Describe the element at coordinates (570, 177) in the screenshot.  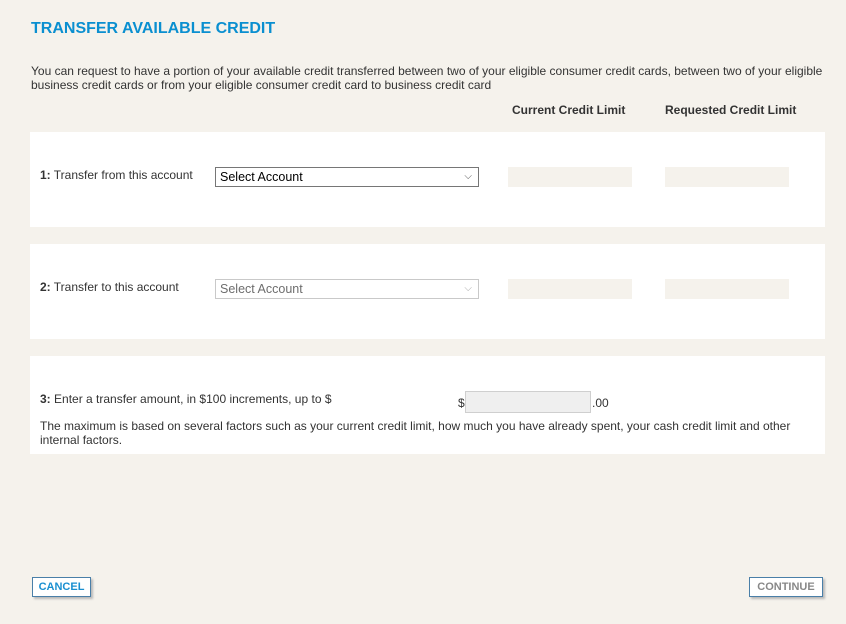
I see `from-current-credit-limit` at that location.